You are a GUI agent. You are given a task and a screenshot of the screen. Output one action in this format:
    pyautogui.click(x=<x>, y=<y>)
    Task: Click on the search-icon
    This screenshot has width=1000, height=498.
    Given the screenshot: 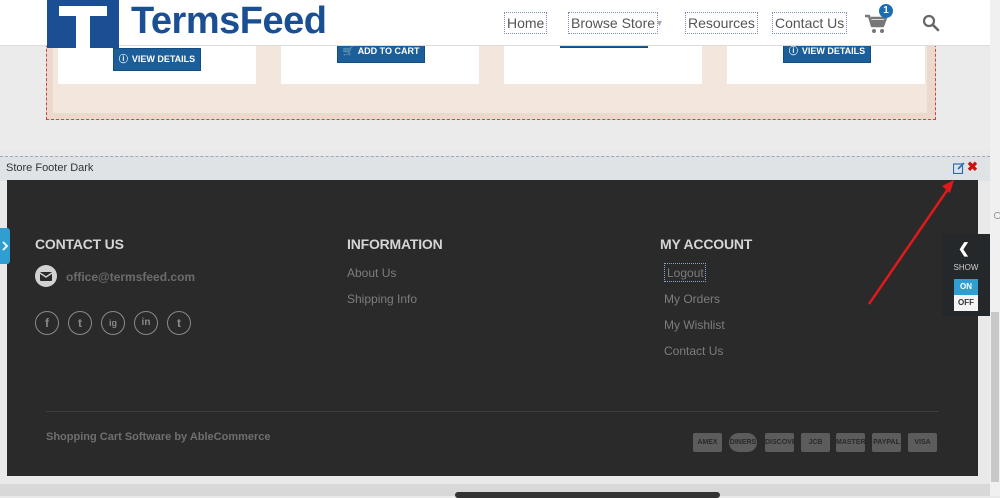 What is the action you would take?
    pyautogui.click(x=931, y=23)
    